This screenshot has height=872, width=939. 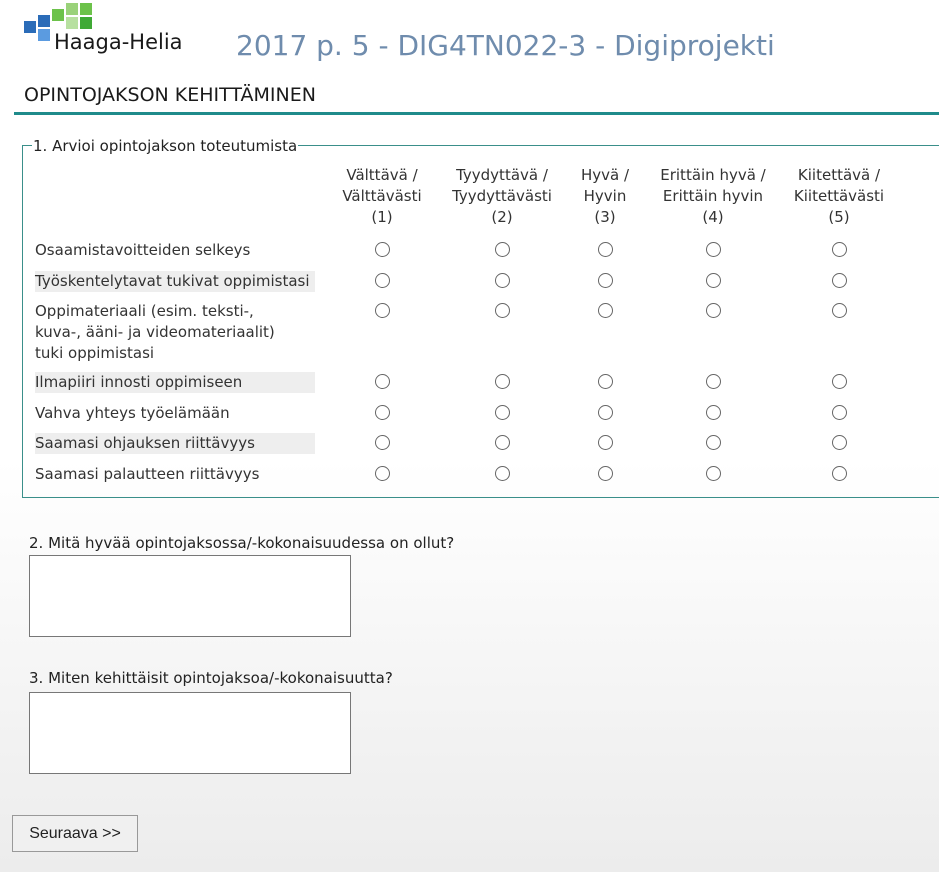 I want to click on rating-column-header-line: Kiitettävä /, so click(x=839, y=175).